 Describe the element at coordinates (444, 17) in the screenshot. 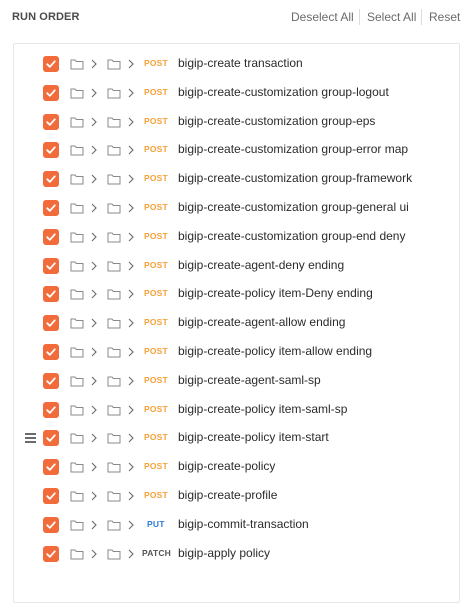

I see `reset-button: Reset` at that location.